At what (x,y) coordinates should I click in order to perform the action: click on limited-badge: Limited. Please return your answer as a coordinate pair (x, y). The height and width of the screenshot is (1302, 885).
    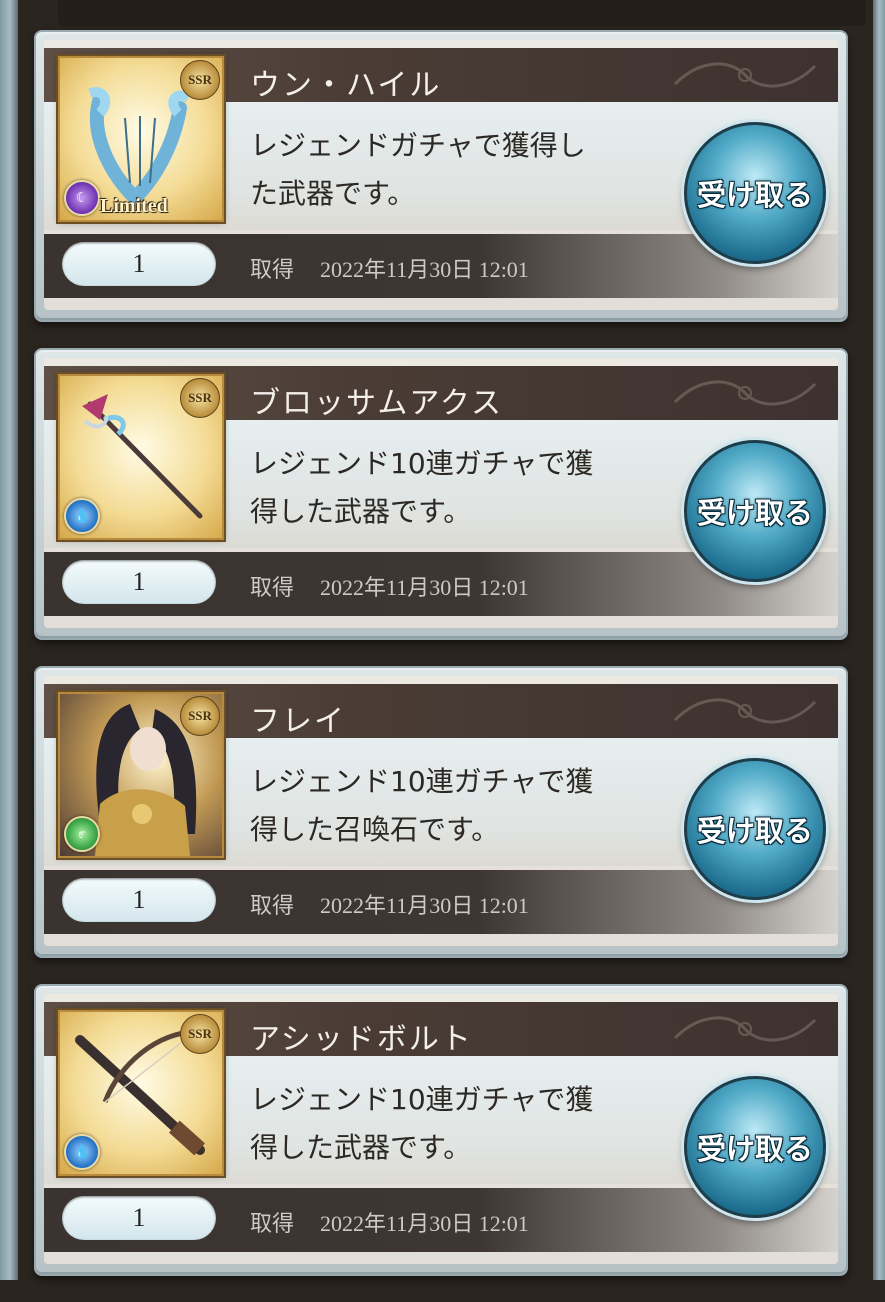
    Looking at the image, I should click on (134, 206).